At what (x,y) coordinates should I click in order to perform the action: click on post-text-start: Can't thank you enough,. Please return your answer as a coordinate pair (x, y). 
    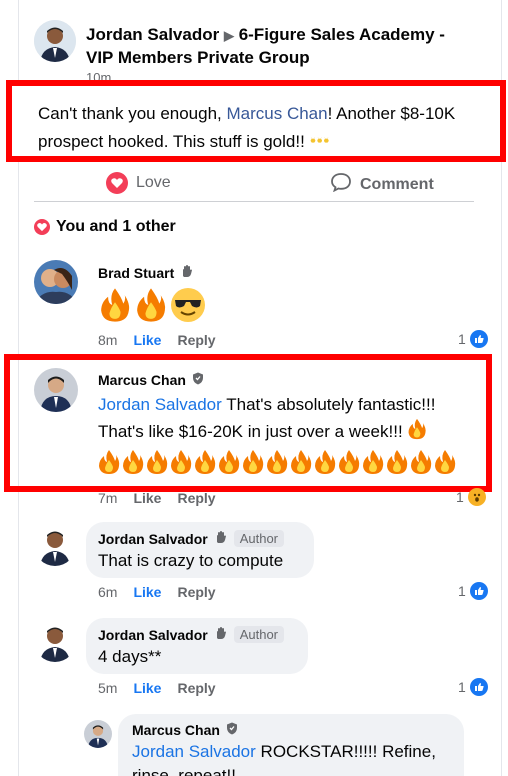
    Looking at the image, I should click on (132, 113).